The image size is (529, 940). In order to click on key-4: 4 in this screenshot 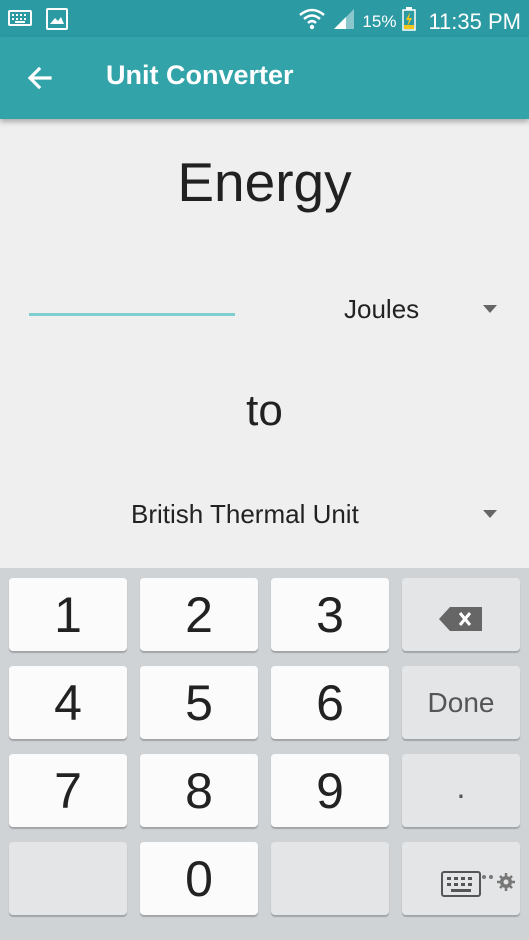, I will do `click(68, 702)`.